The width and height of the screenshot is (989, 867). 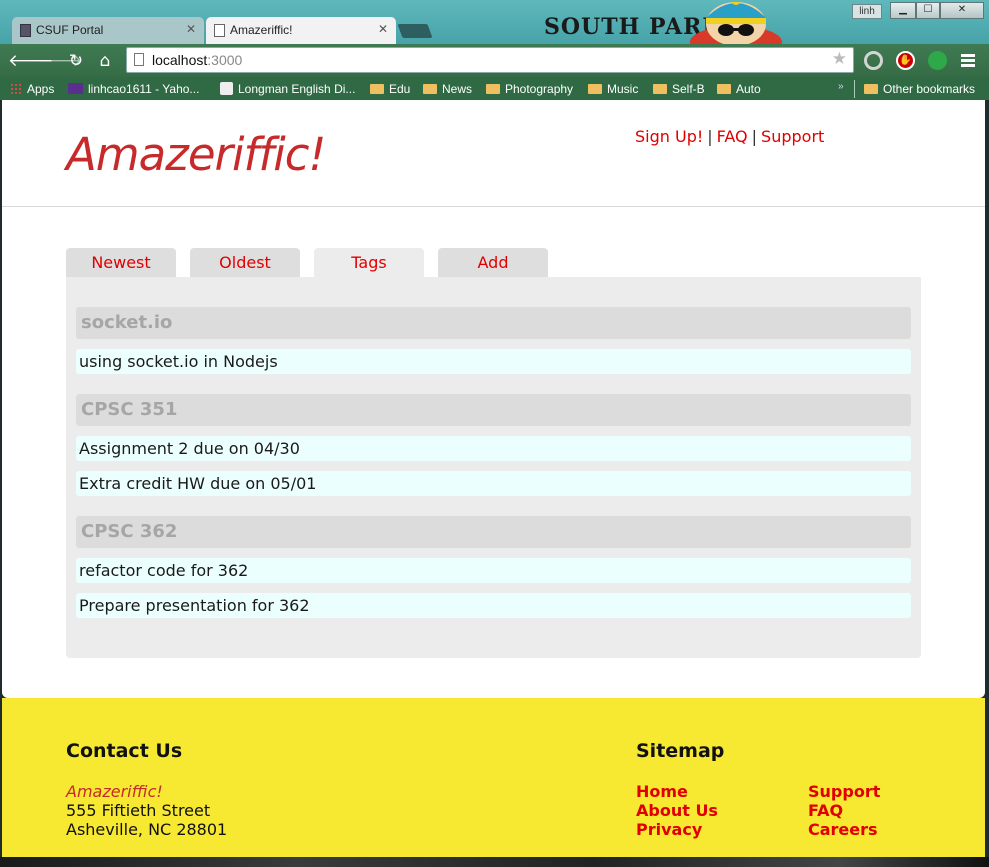 I want to click on cartman-character-icon, so click(x=736, y=24).